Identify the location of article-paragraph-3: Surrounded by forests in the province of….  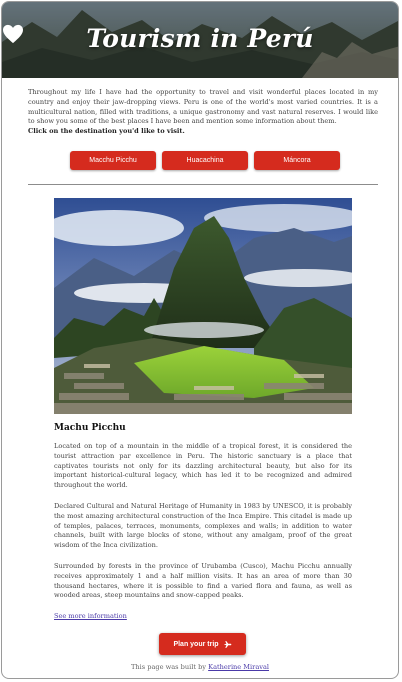
(203, 581).